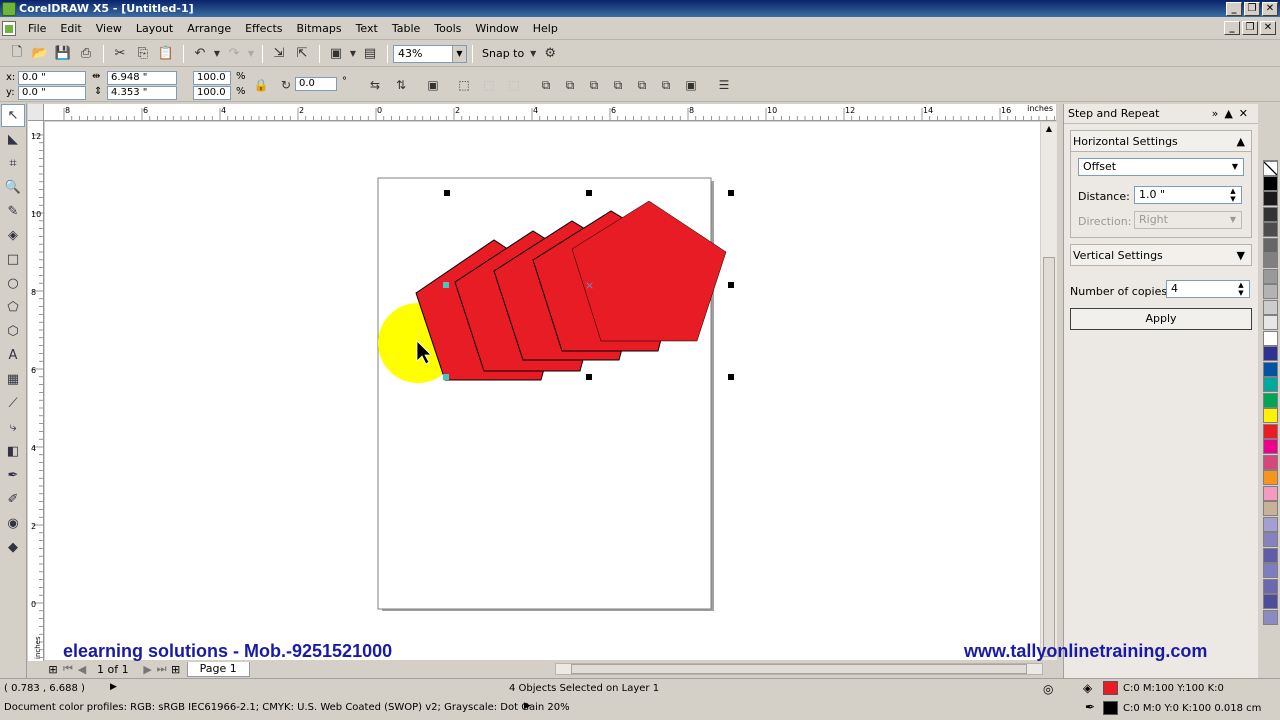  Describe the element at coordinates (1161, 141) in the screenshot. I see `horizontal-settings-header: Horizontal Settings ▲` at that location.